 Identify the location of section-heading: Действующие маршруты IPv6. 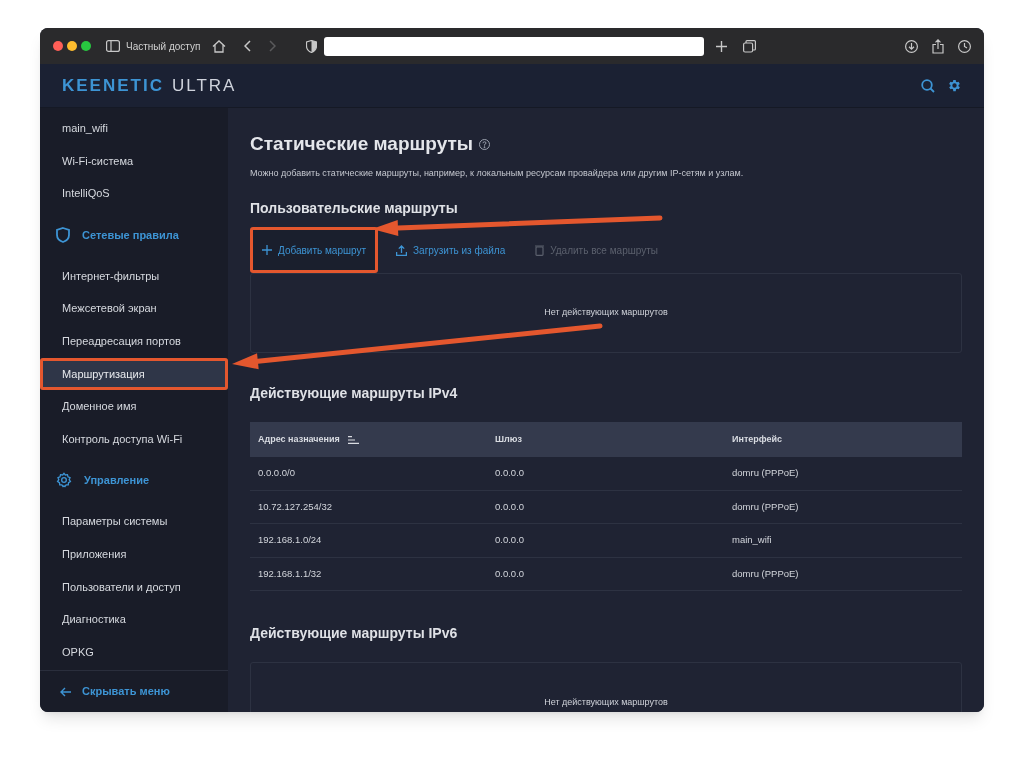
(354, 633).